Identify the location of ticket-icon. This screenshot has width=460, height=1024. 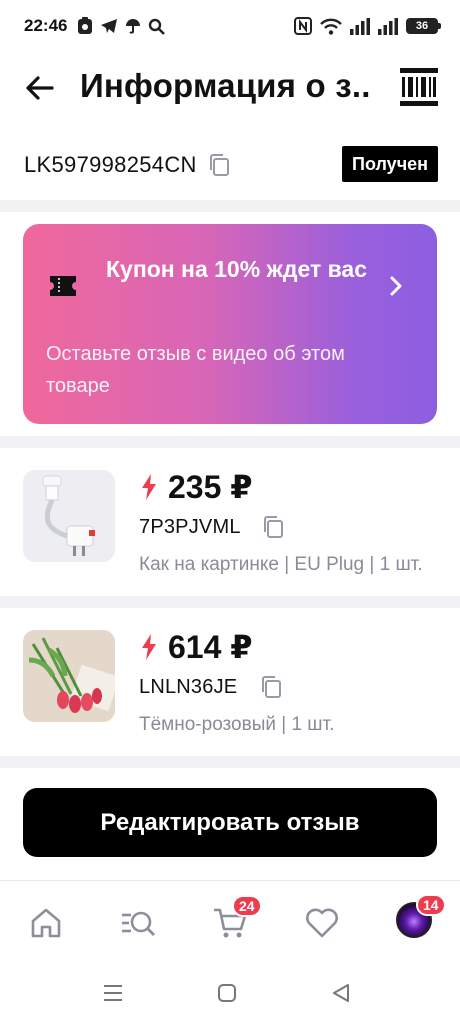
(63, 286).